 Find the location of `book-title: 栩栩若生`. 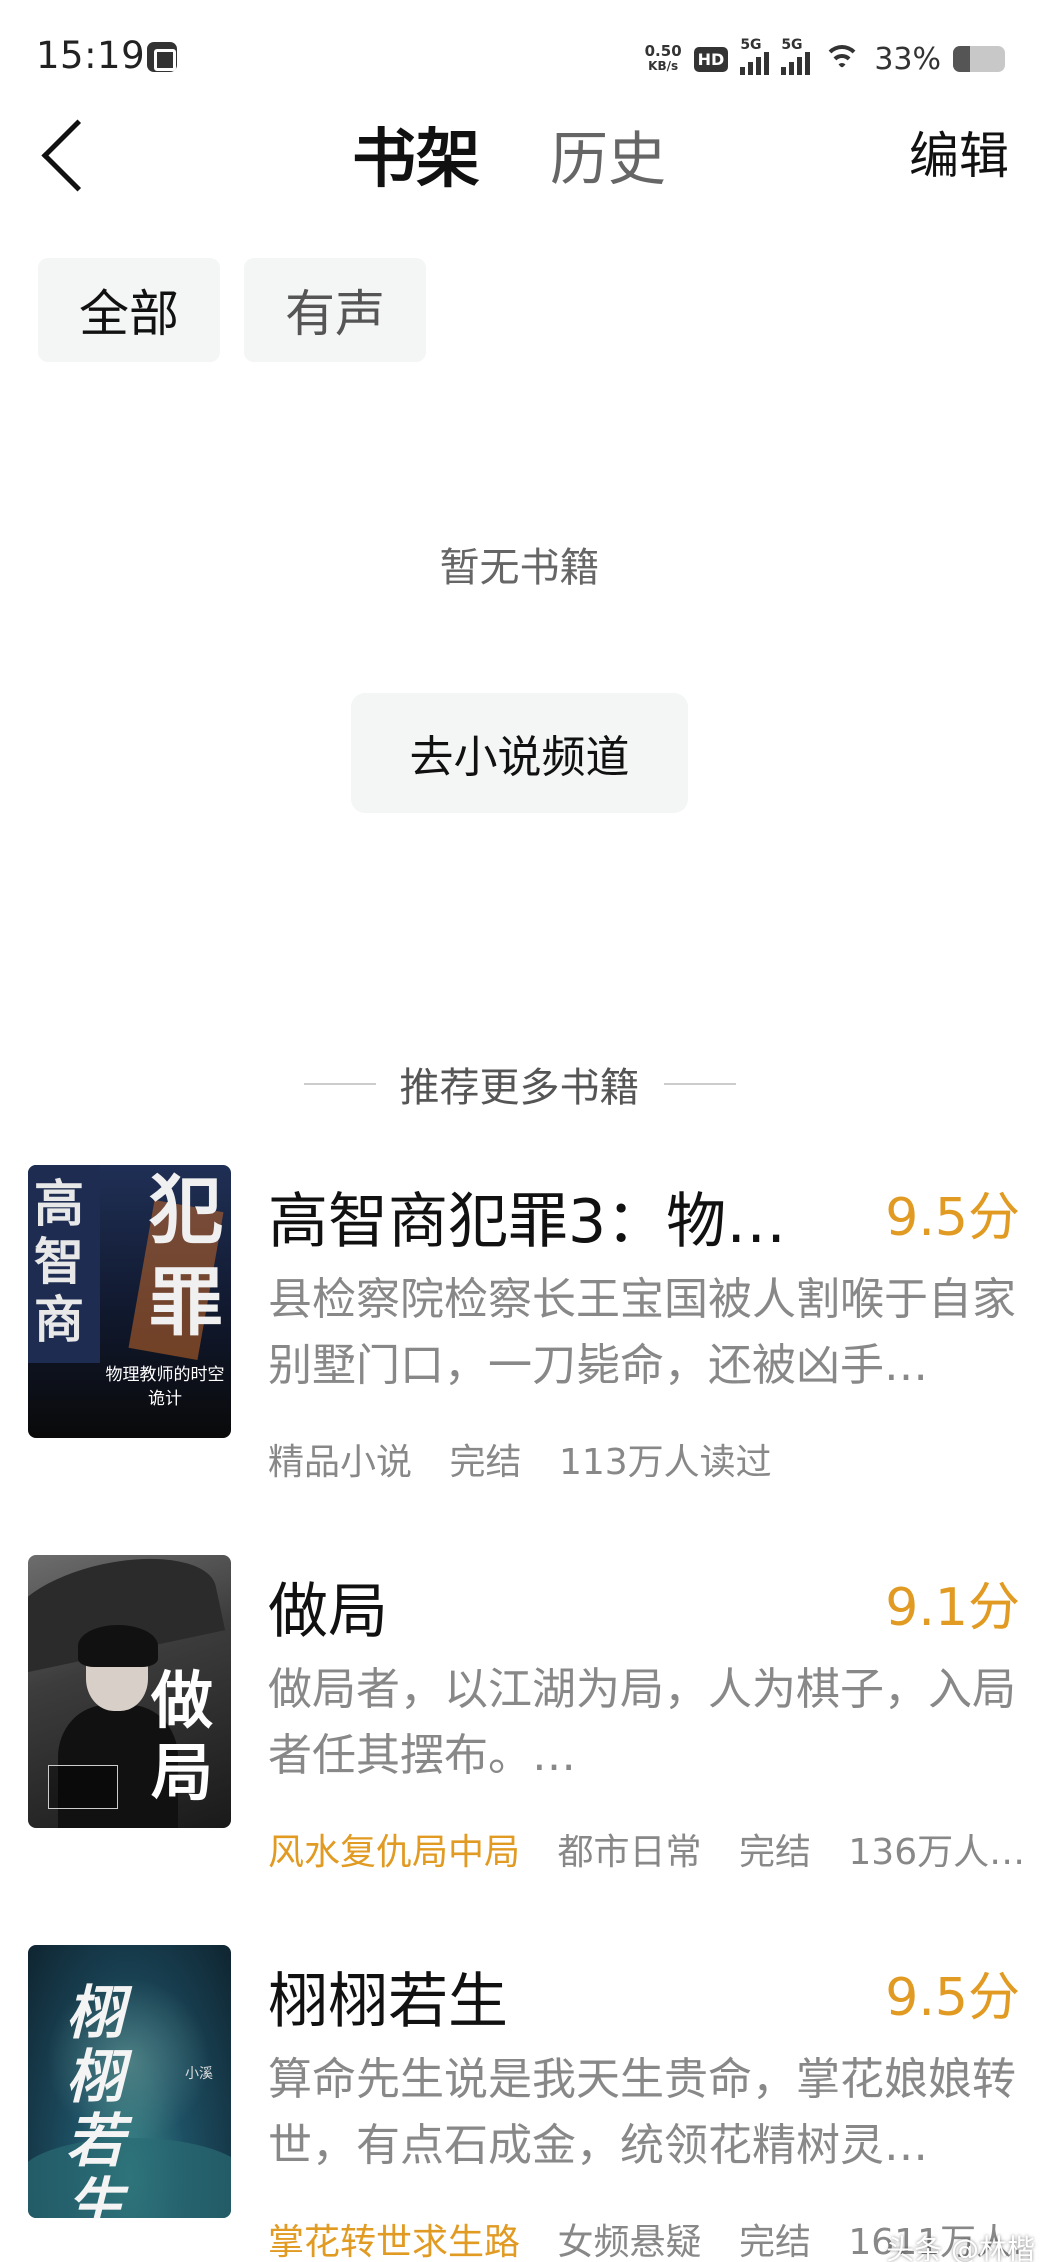

book-title: 栩栩若生 is located at coordinates (528, 1996).